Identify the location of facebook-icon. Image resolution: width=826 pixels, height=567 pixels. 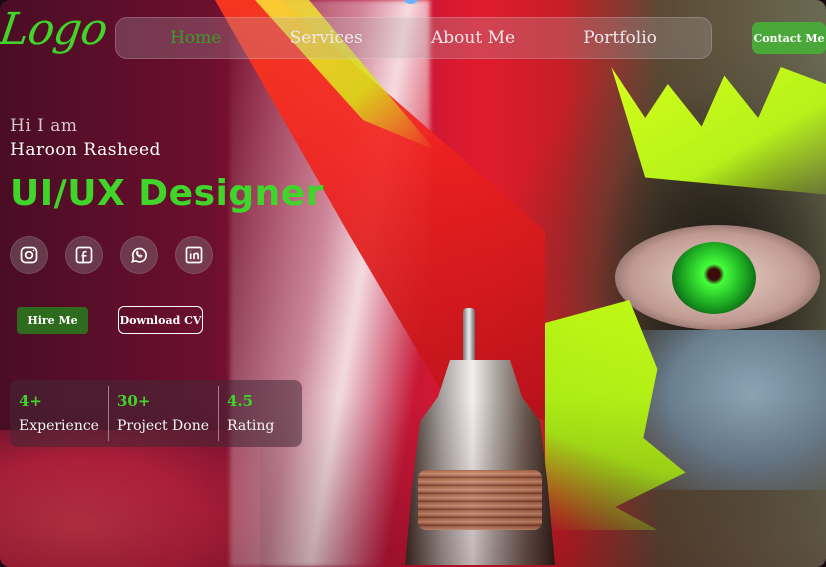
(84, 255).